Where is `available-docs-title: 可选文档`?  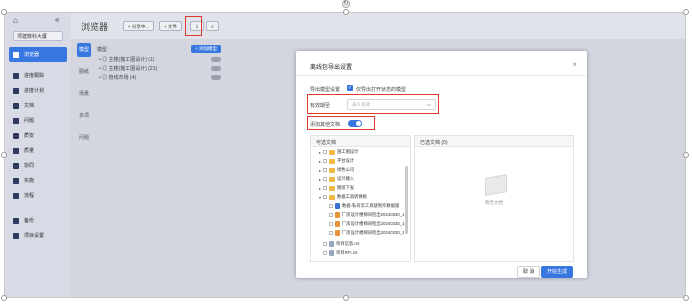 available-docs-title: 可选文档 is located at coordinates (360, 141).